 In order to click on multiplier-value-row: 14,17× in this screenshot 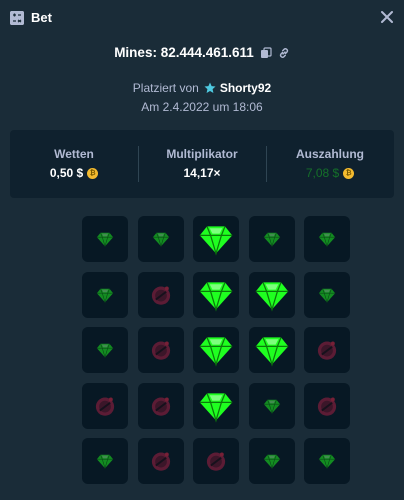, I will do `click(202, 173)`.